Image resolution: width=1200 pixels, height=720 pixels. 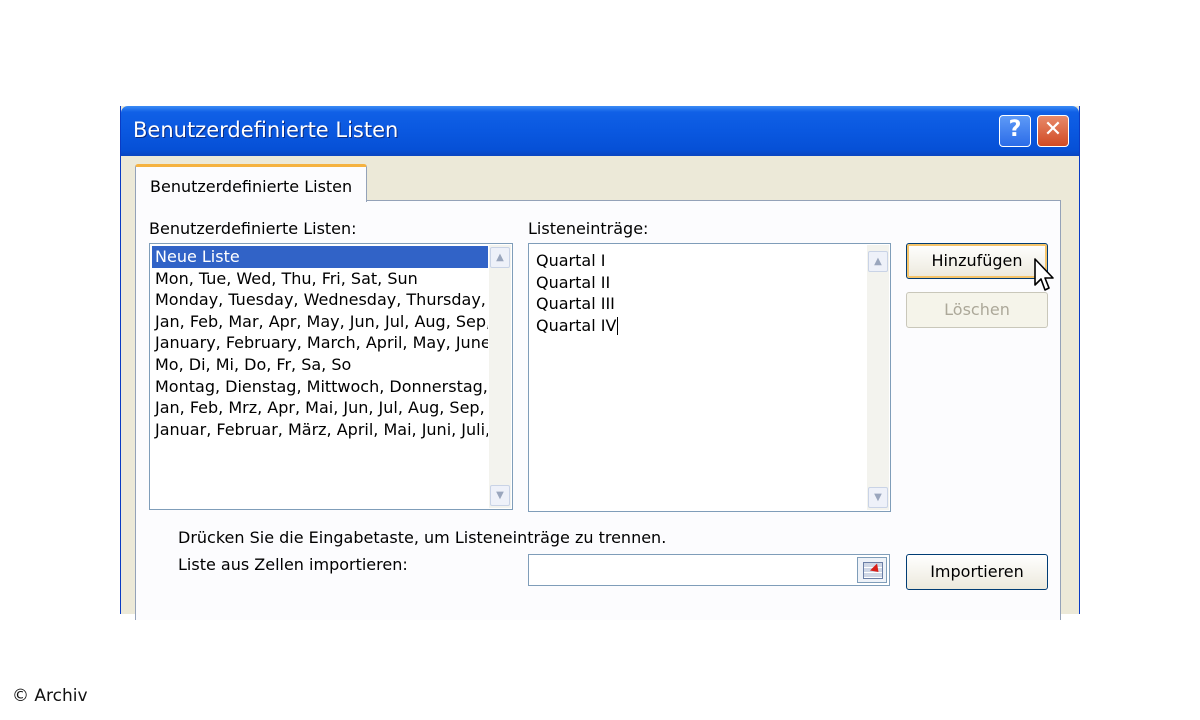 I want to click on delete-button-label: Löschen, so click(x=977, y=309).